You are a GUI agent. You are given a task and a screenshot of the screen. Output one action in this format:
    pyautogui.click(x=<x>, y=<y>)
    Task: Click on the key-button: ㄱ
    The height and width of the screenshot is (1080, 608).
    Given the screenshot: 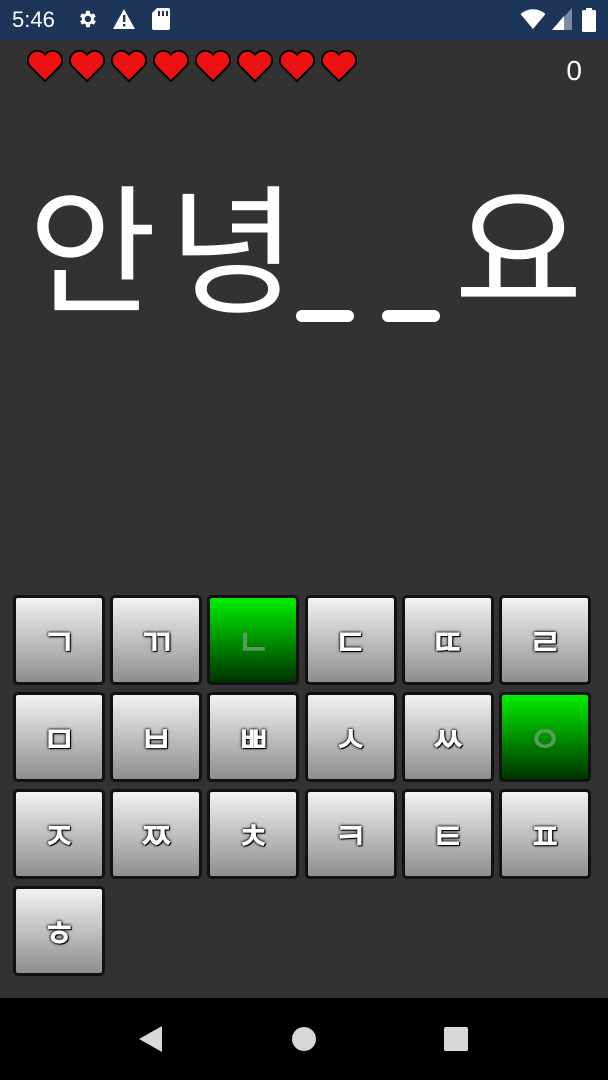 What is the action you would take?
    pyautogui.click(x=59, y=640)
    